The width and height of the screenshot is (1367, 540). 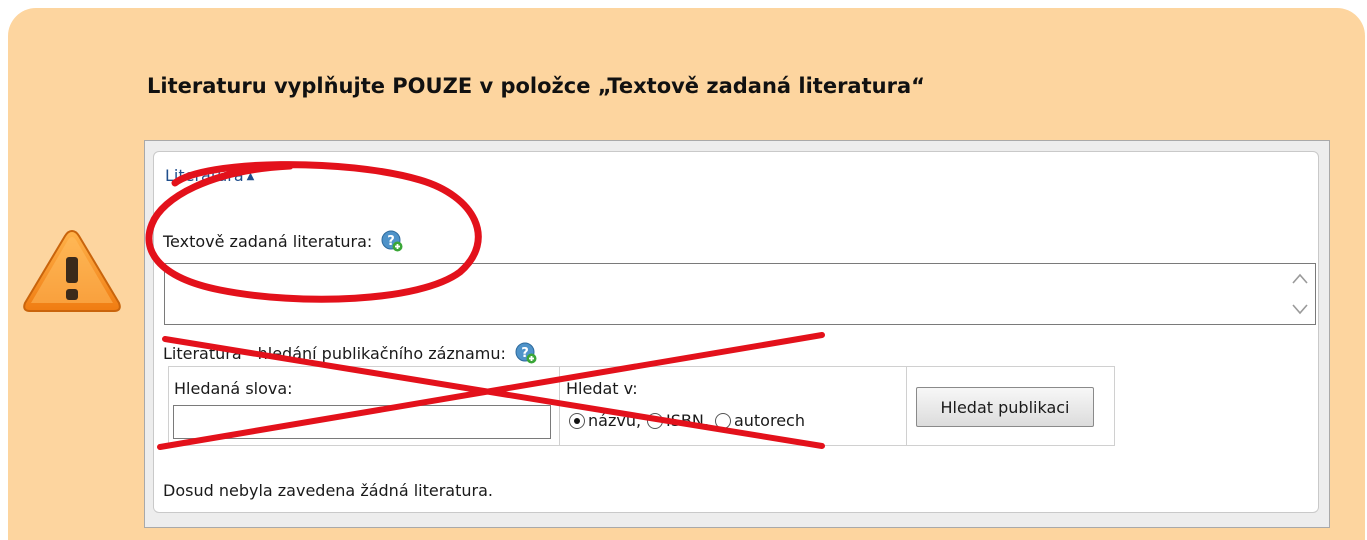 I want to click on radio-title-label: názvu,, so click(x=615, y=420).